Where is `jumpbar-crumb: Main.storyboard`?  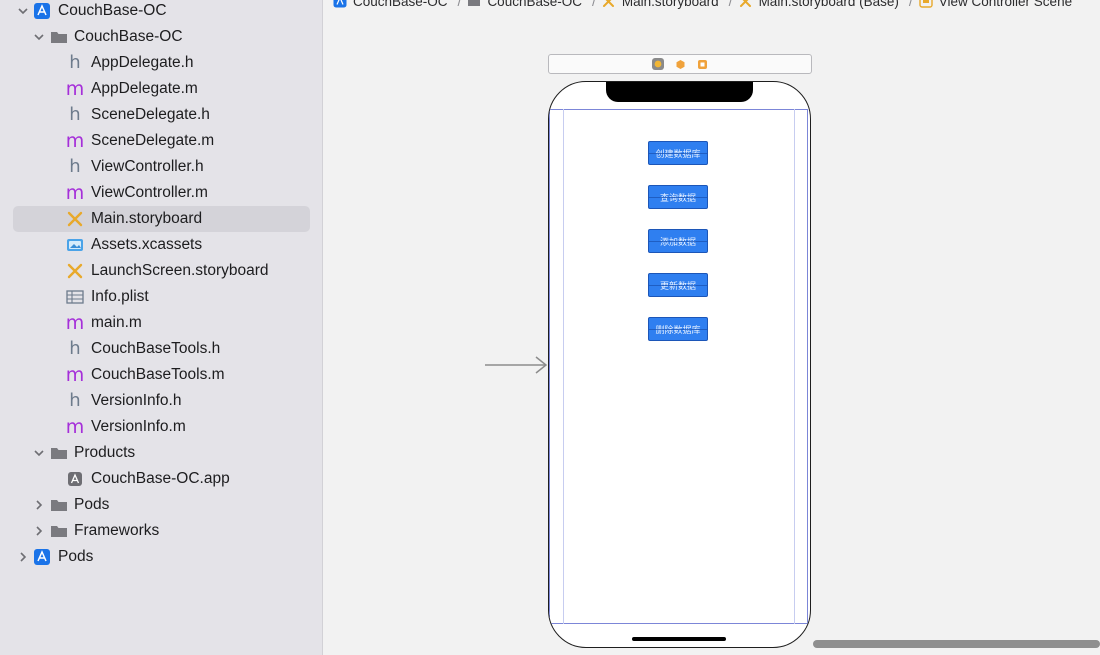 jumpbar-crumb: Main.storyboard is located at coordinates (660, 4).